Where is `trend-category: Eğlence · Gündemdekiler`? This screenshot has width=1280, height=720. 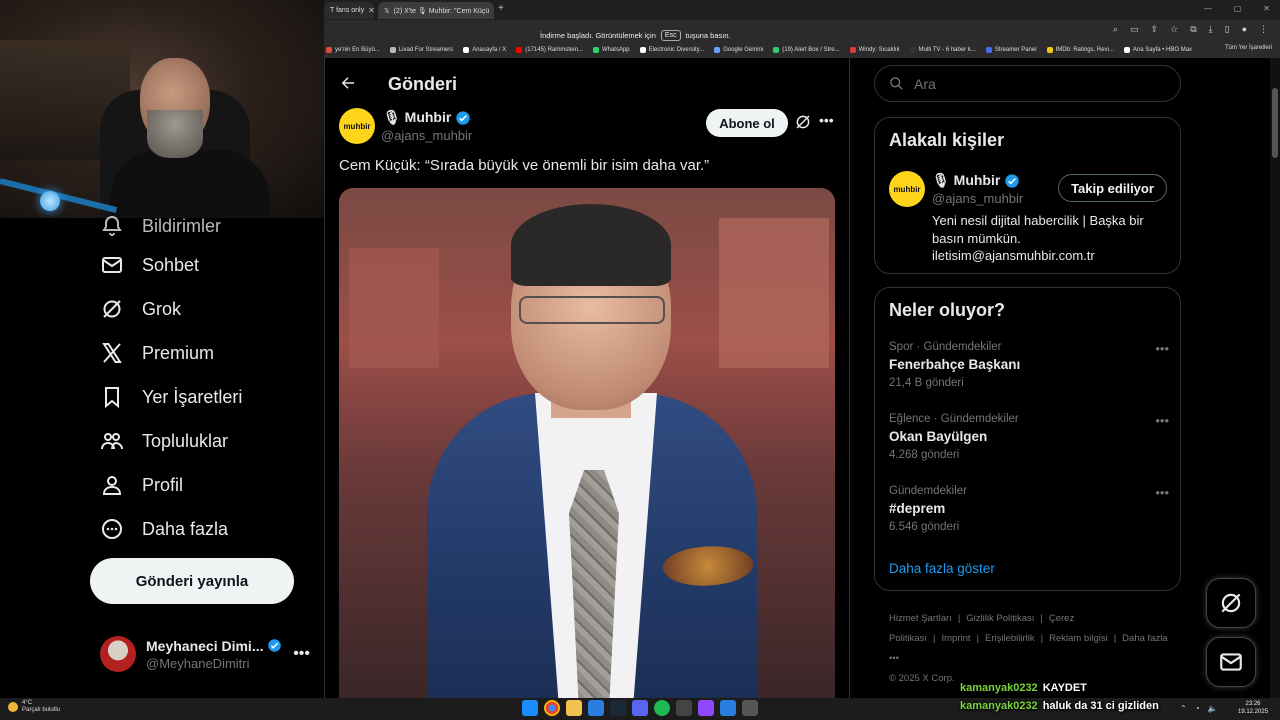
trend-category: Eğlence · Gündemdekiler is located at coordinates (954, 419).